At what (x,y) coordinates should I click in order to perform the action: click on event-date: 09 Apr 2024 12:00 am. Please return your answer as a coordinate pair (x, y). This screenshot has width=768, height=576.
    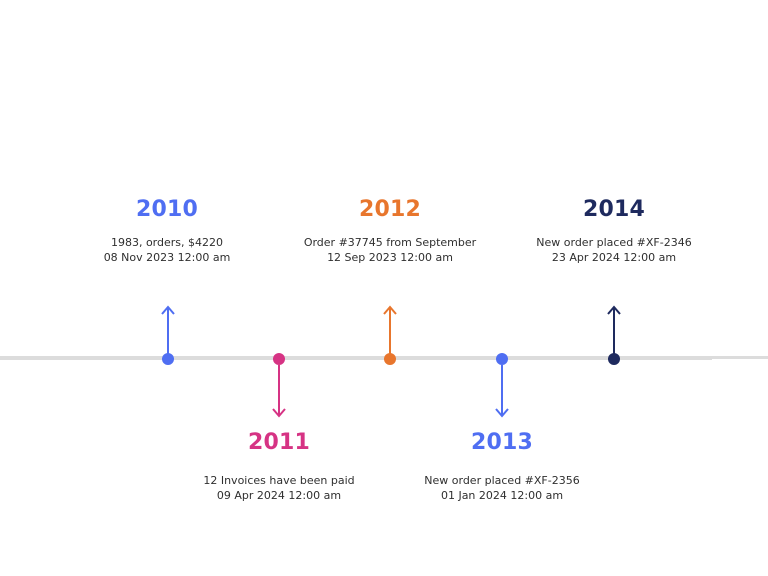
    Looking at the image, I should click on (279, 495).